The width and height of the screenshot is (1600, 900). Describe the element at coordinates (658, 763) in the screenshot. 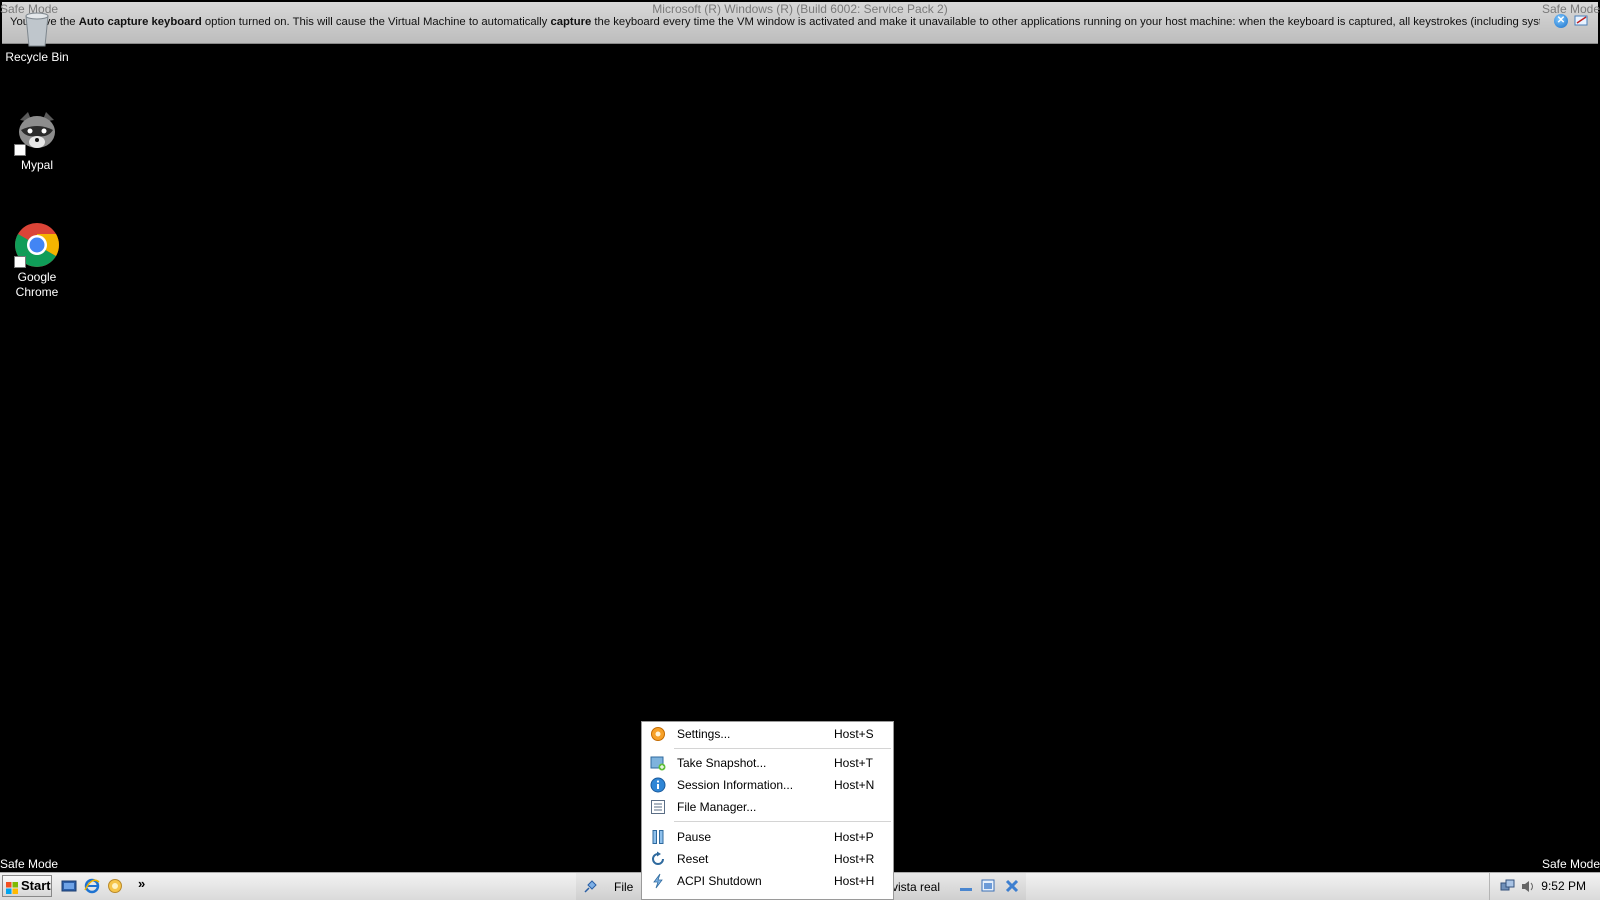

I see `snapshot-icon` at that location.